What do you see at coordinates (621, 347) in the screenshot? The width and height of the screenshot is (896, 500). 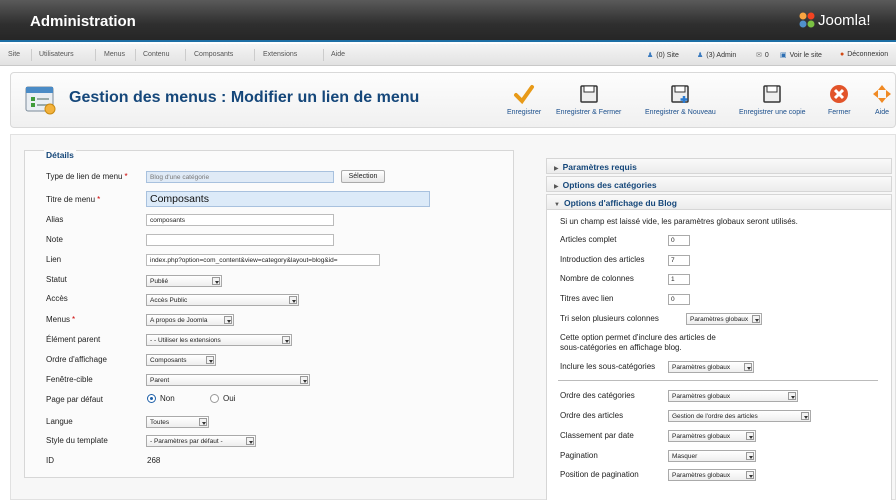 I see `subcat-info-line2: sous-catégories en affichage blog.` at bounding box center [621, 347].